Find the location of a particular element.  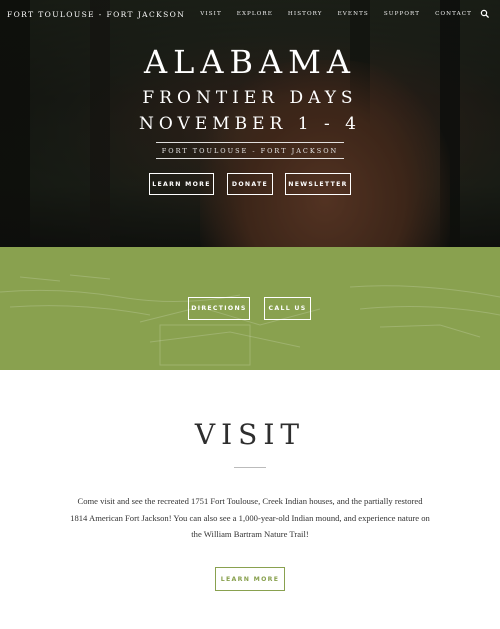

learn-more-button: LEARN MORE is located at coordinates (181, 184).